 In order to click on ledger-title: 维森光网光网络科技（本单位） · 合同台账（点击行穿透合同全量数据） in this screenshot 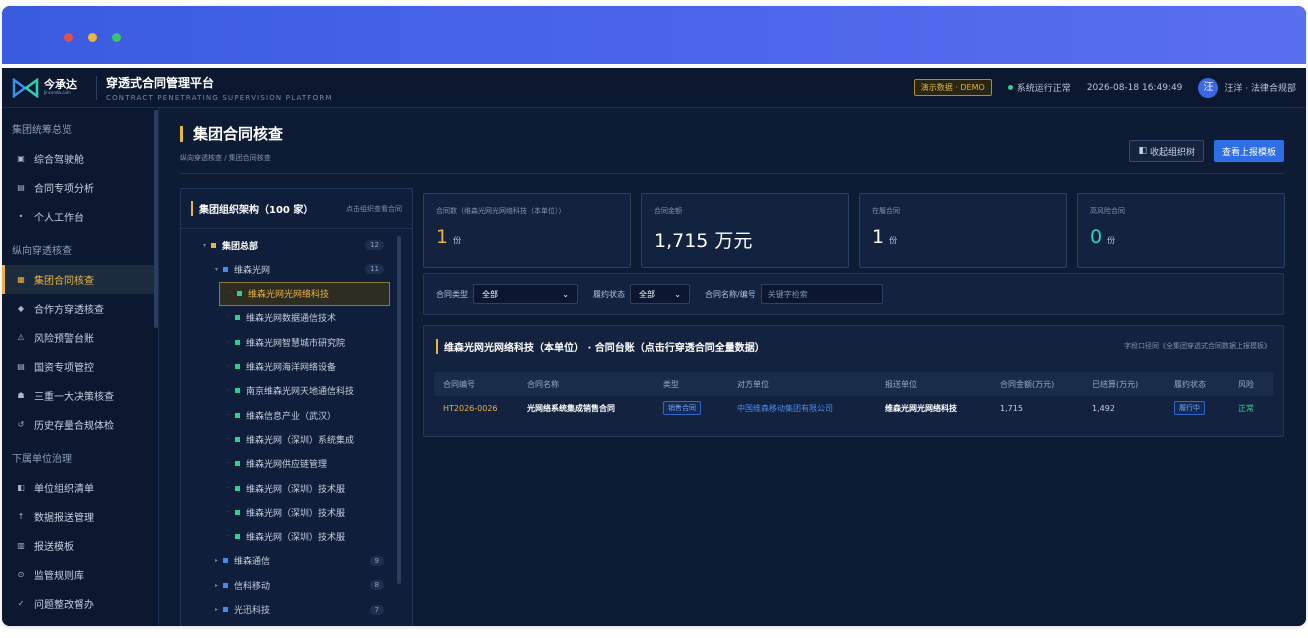, I will do `click(600, 346)`.